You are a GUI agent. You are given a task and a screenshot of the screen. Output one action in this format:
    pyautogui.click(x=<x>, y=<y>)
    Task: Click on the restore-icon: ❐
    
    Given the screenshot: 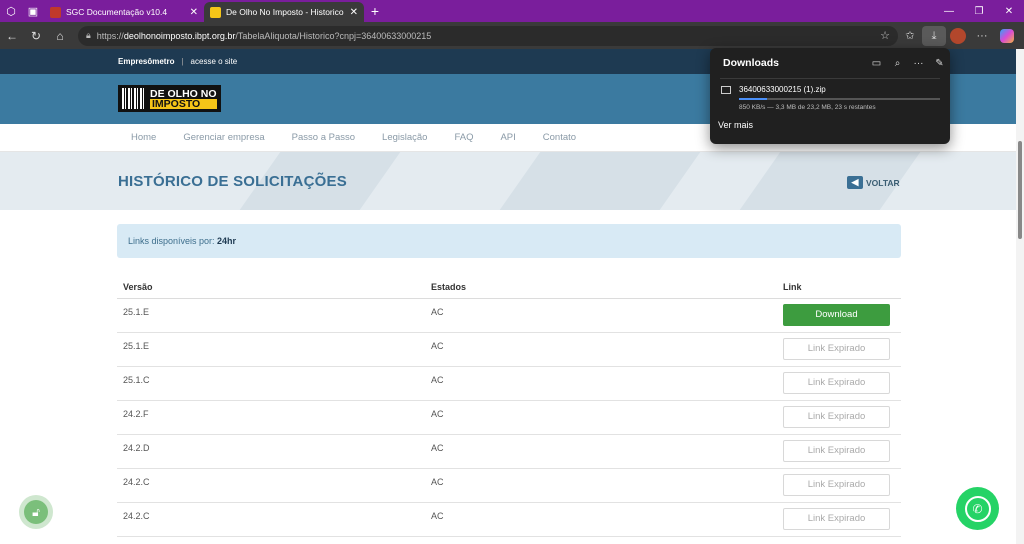 What is the action you would take?
    pyautogui.click(x=979, y=11)
    